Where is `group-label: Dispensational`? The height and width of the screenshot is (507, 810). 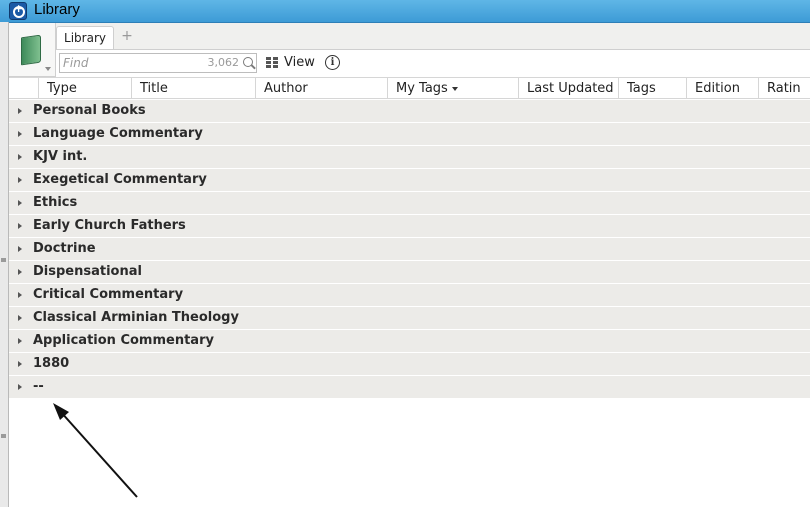
group-label: Dispensational is located at coordinates (87, 271).